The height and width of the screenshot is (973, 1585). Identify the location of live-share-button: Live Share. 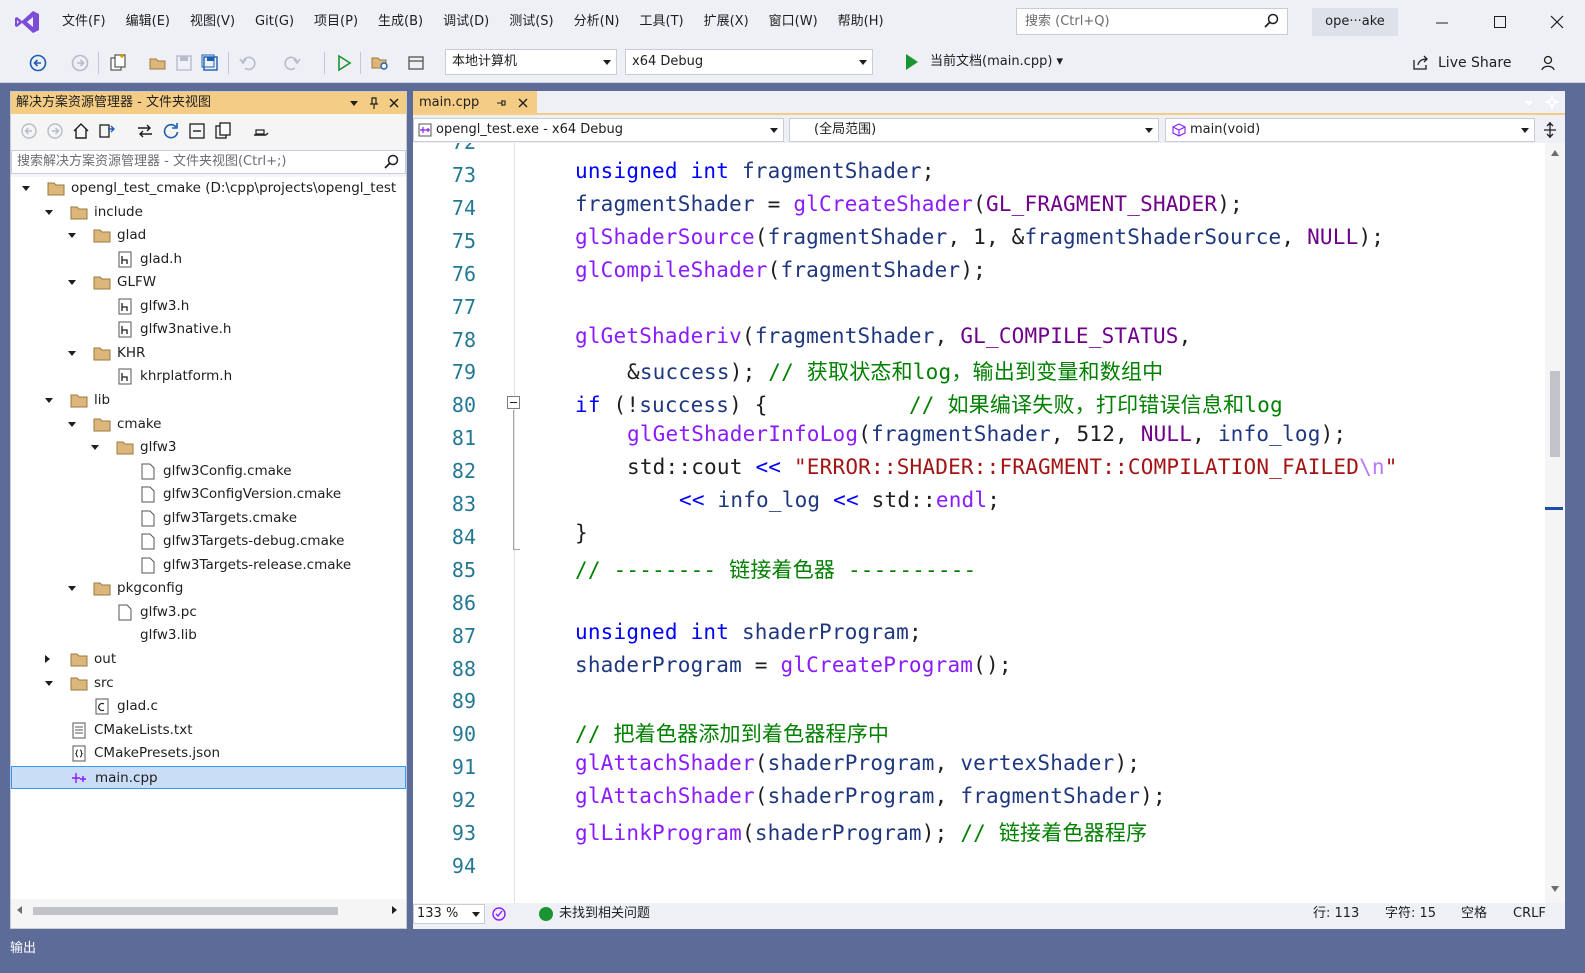
(1461, 63).